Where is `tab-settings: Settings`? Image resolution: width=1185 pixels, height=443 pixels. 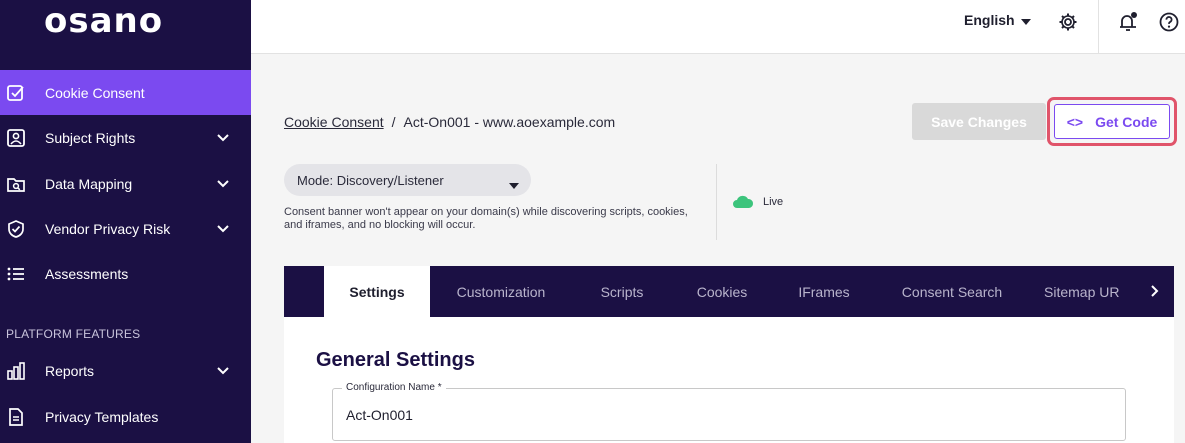 tab-settings: Settings is located at coordinates (377, 291).